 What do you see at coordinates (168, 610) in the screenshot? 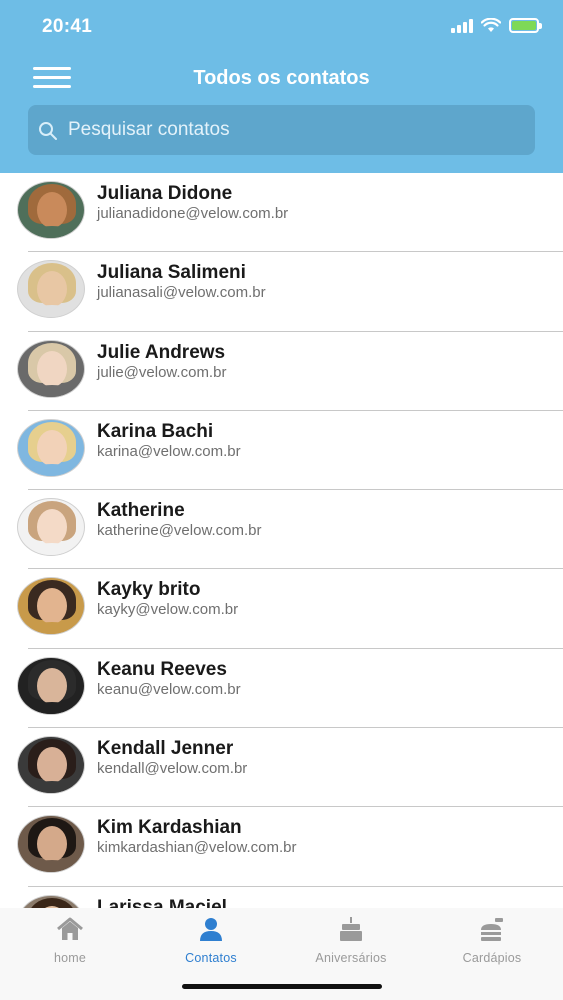
I see `contact-email: kayky@velow.com.br` at bounding box center [168, 610].